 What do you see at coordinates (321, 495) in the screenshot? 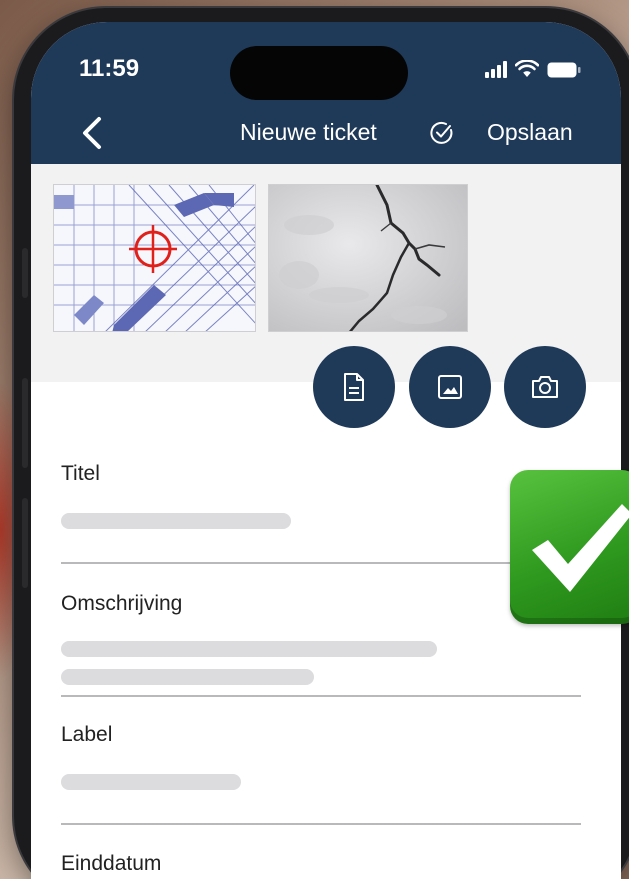
I see `titel-field: Titel` at bounding box center [321, 495].